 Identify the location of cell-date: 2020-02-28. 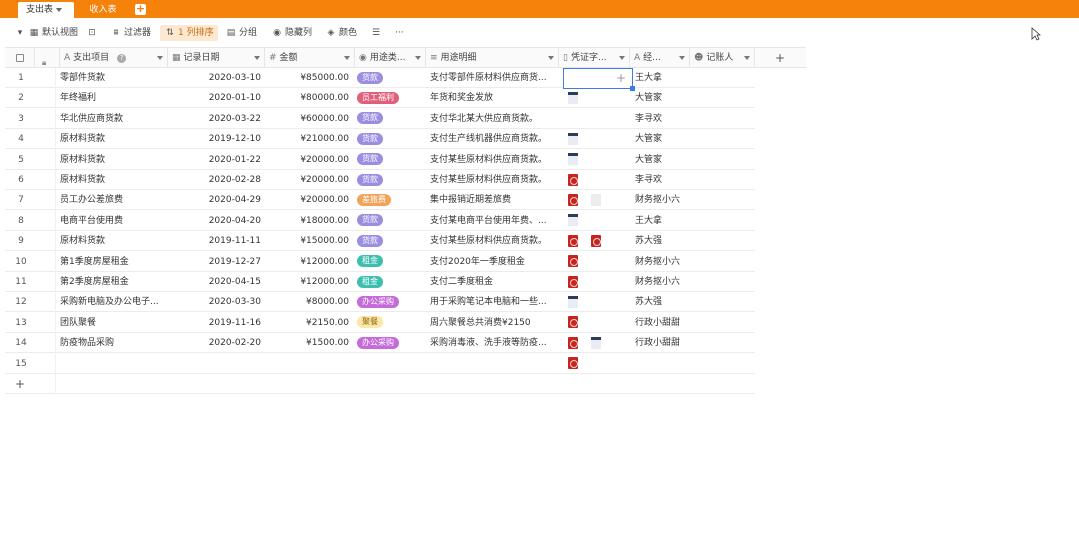
(216, 180).